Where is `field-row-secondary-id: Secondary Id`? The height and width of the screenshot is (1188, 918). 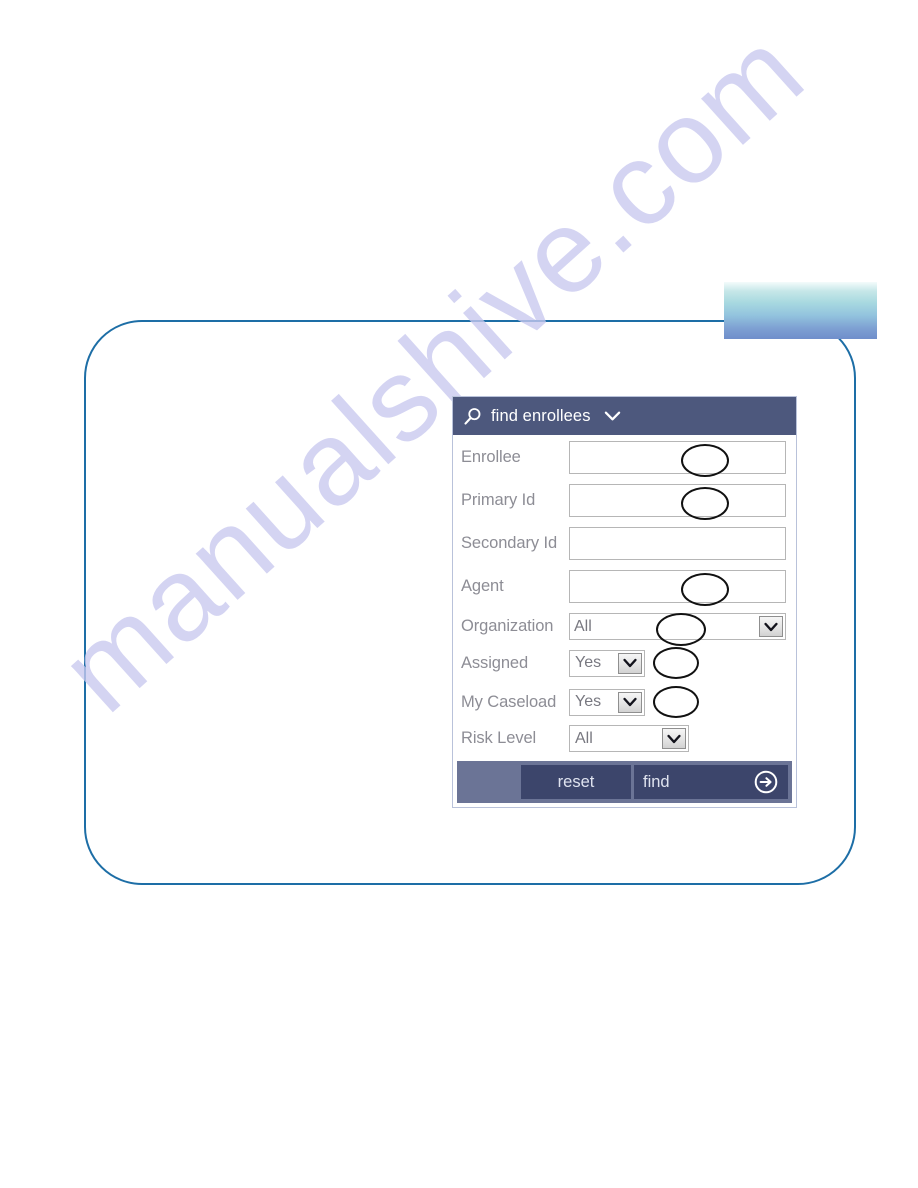 field-row-secondary-id: Secondary Id is located at coordinates (623, 543).